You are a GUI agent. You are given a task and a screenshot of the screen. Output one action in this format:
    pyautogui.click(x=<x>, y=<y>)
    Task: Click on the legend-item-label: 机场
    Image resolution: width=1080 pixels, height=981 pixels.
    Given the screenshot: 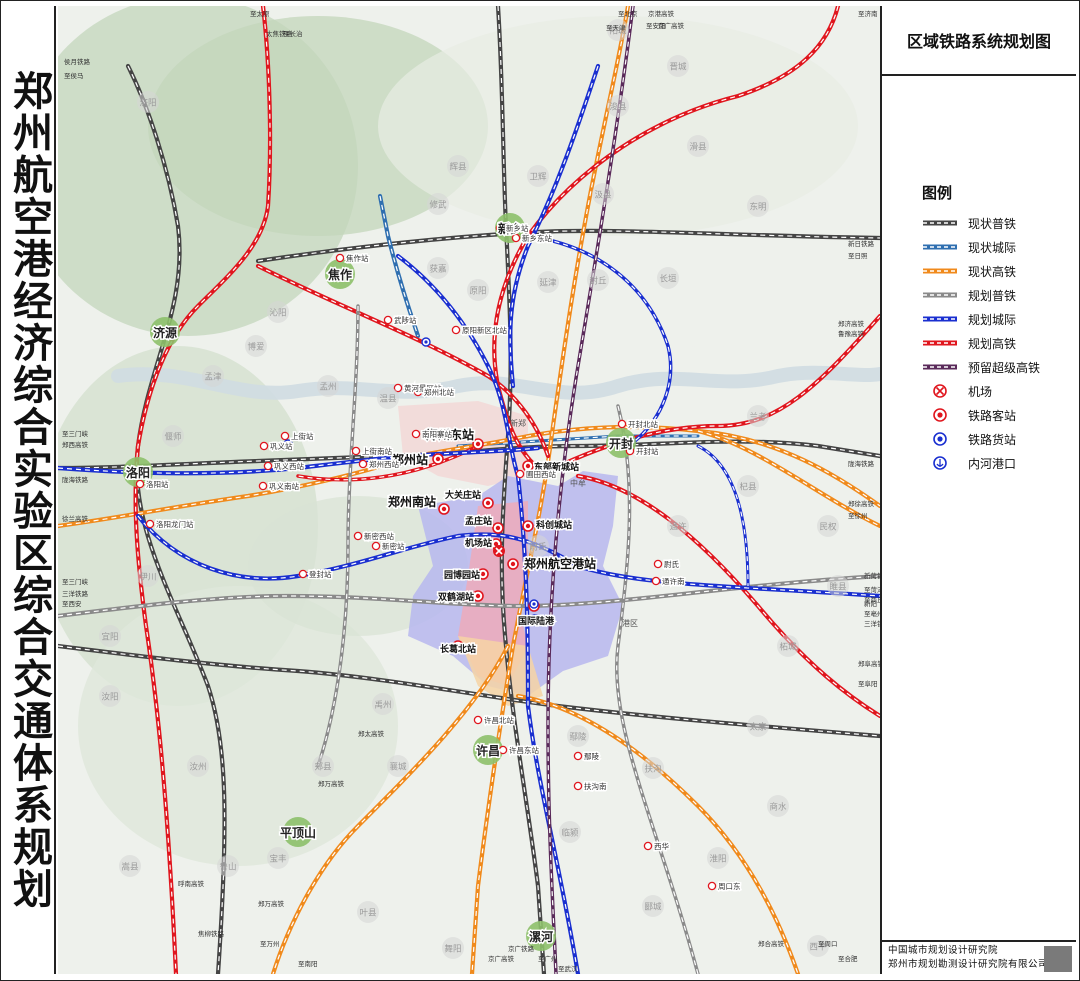 What is the action you would take?
    pyautogui.click(x=980, y=391)
    